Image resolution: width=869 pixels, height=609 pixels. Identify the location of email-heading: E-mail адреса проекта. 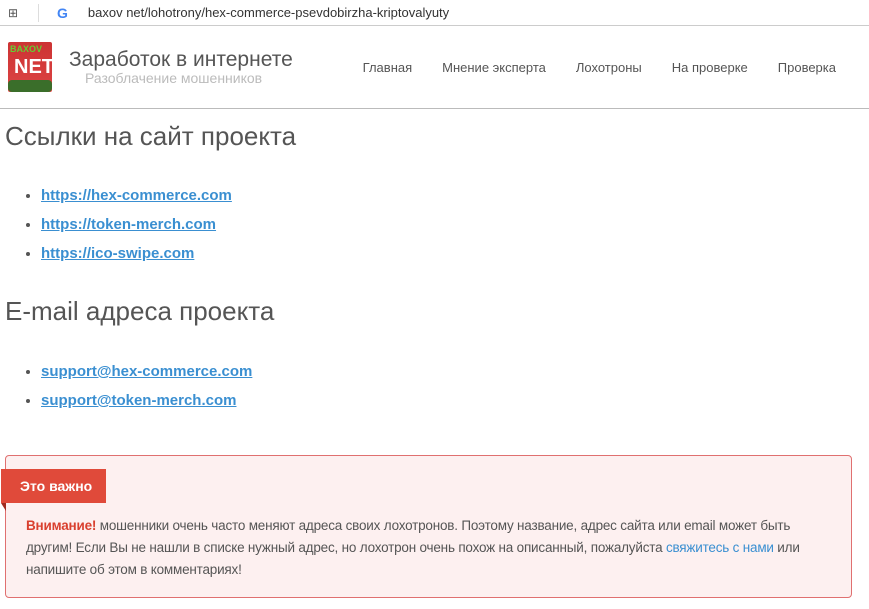
(140, 311).